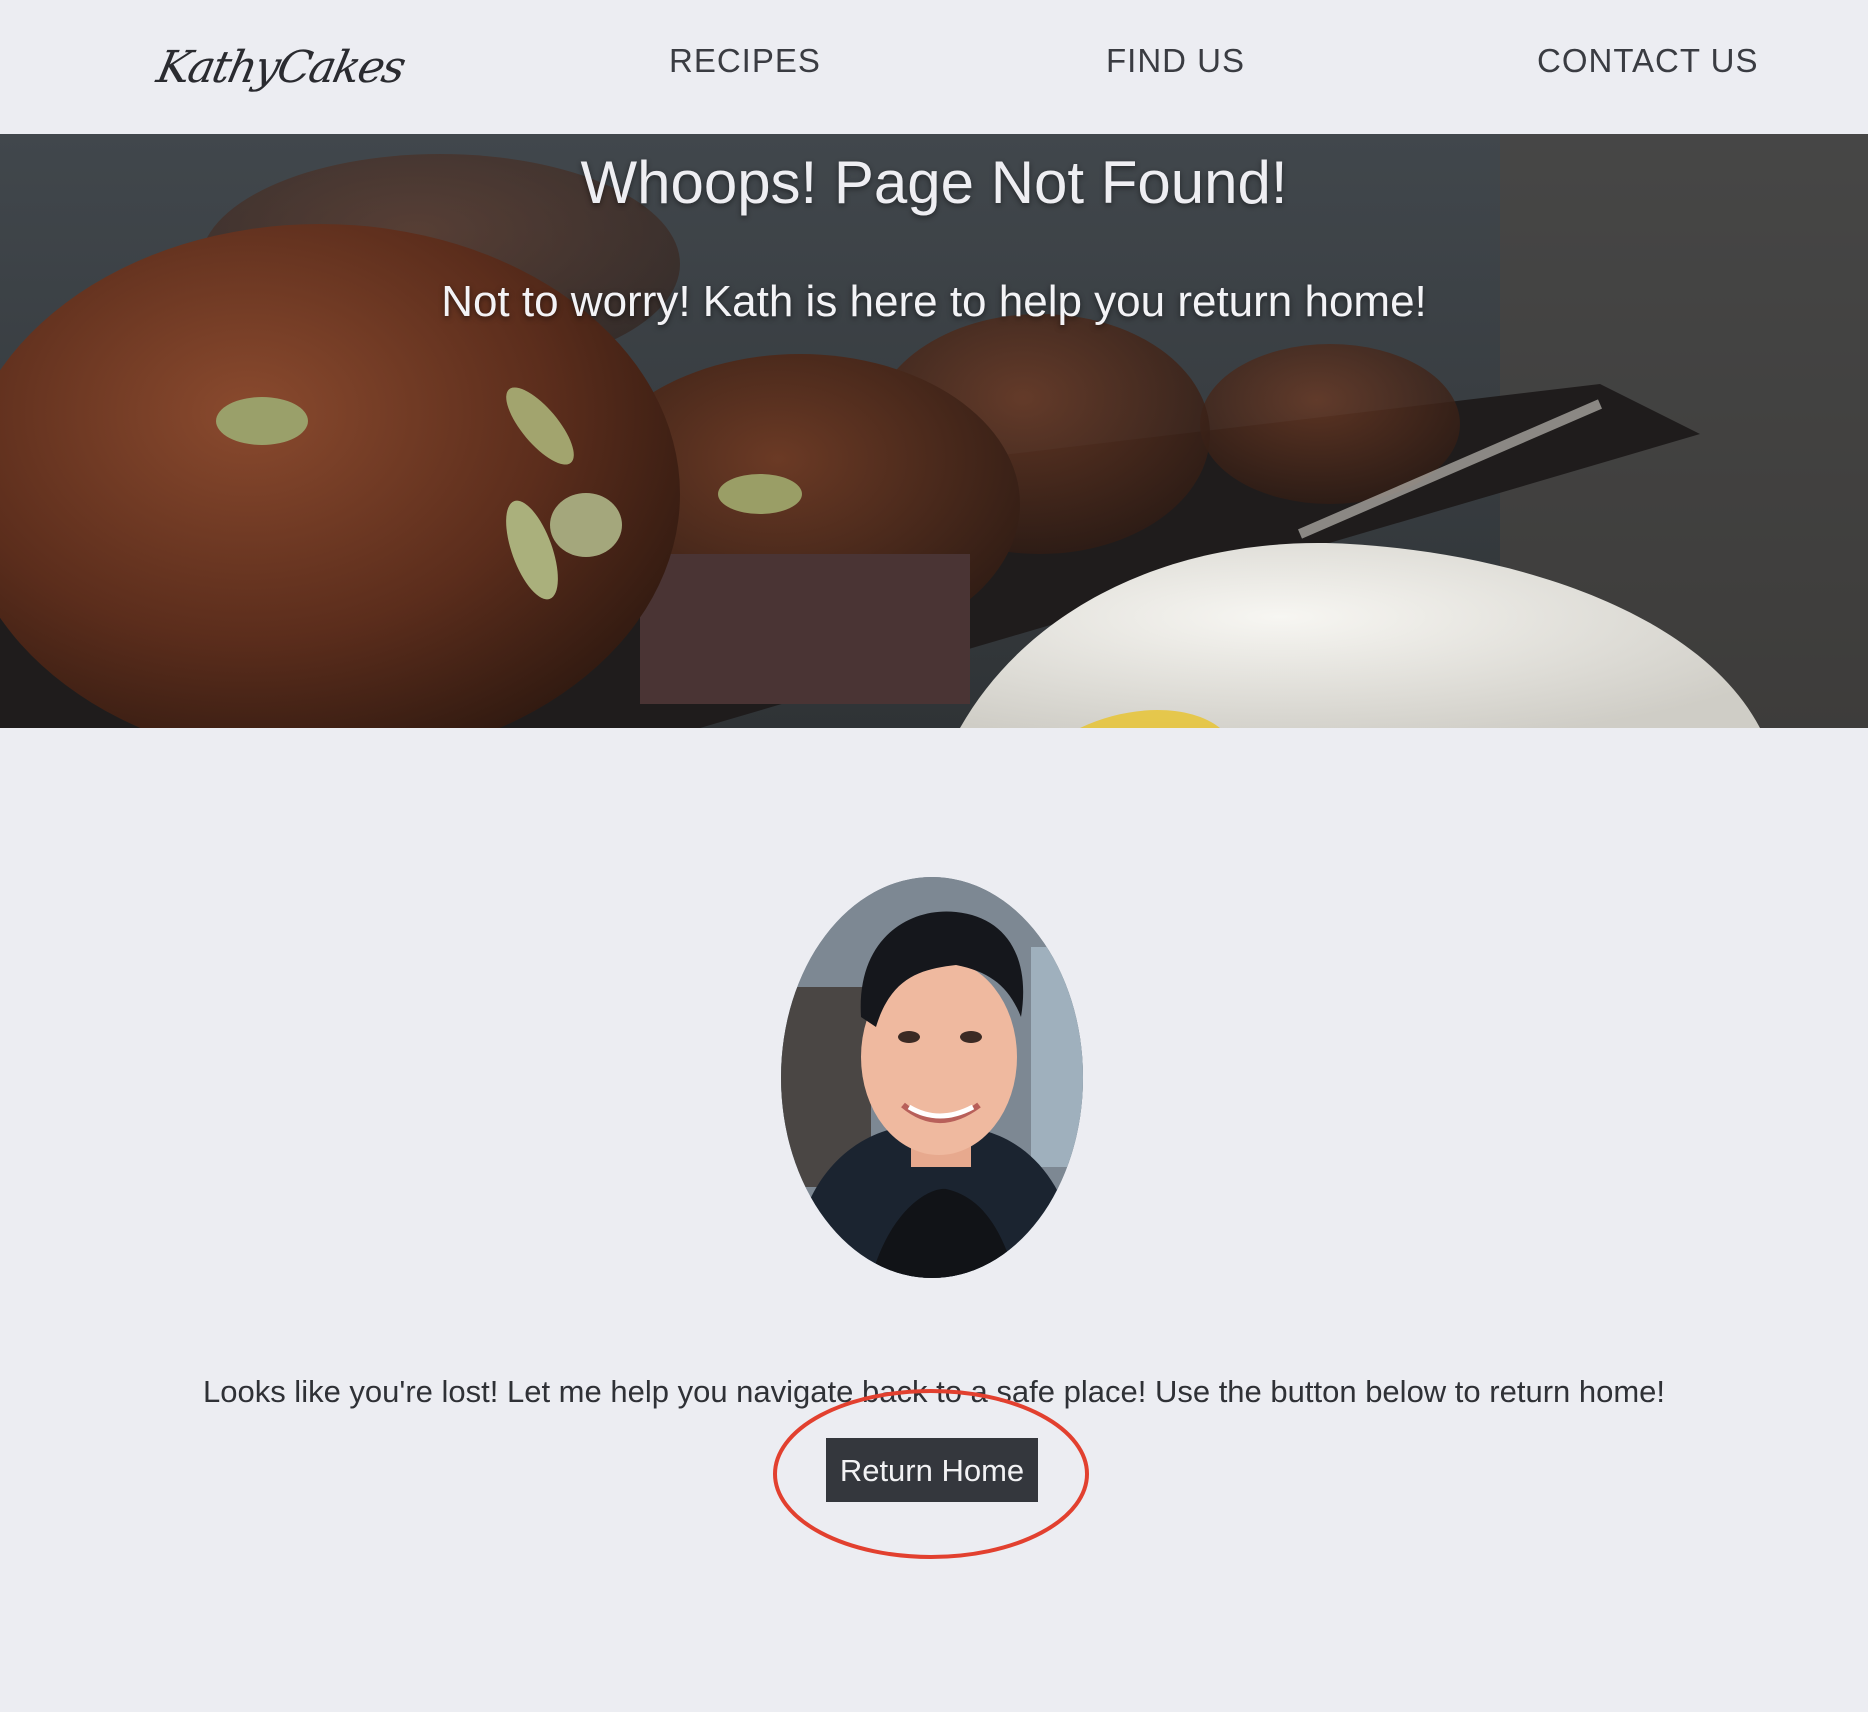 This screenshot has width=1868, height=1712. I want to click on return-home-button: Return Home, so click(932, 1470).